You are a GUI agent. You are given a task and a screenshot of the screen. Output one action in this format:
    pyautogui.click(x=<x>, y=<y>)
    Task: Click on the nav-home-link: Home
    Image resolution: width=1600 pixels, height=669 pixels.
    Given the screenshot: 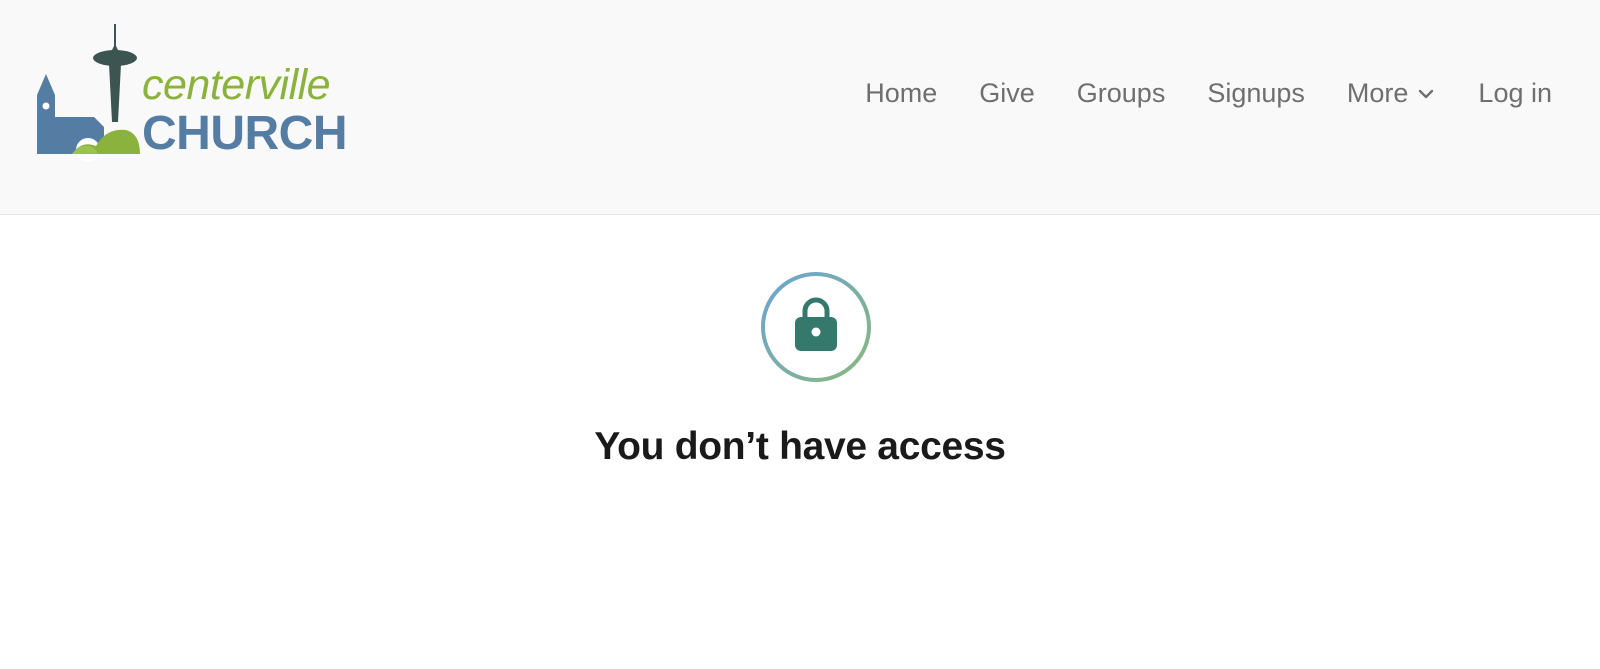 What is the action you would take?
    pyautogui.click(x=901, y=93)
    